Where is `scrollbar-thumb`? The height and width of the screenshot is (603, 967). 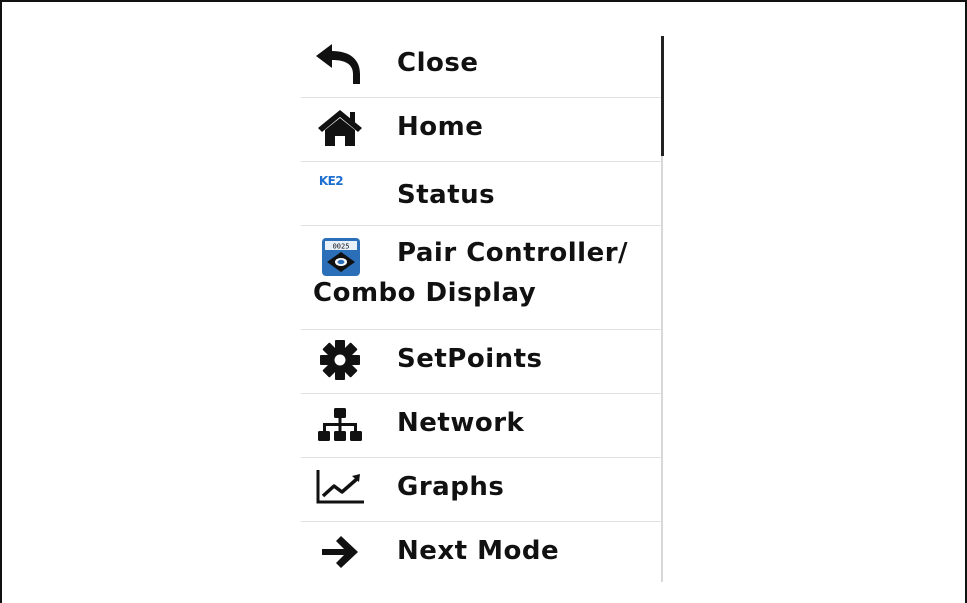 scrollbar-thumb is located at coordinates (662, 96).